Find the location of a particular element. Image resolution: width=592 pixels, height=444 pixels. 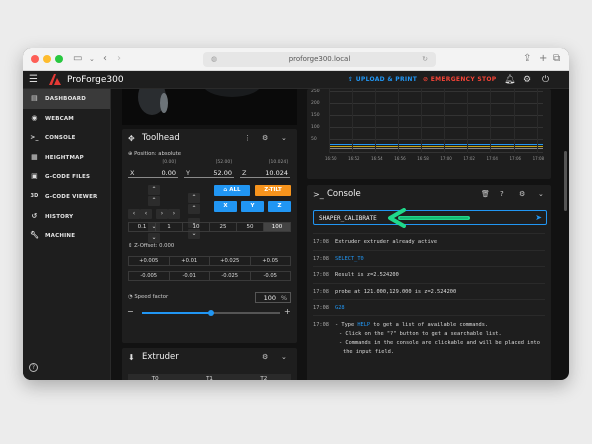

speed-increase-button: + is located at coordinates (287, 312).